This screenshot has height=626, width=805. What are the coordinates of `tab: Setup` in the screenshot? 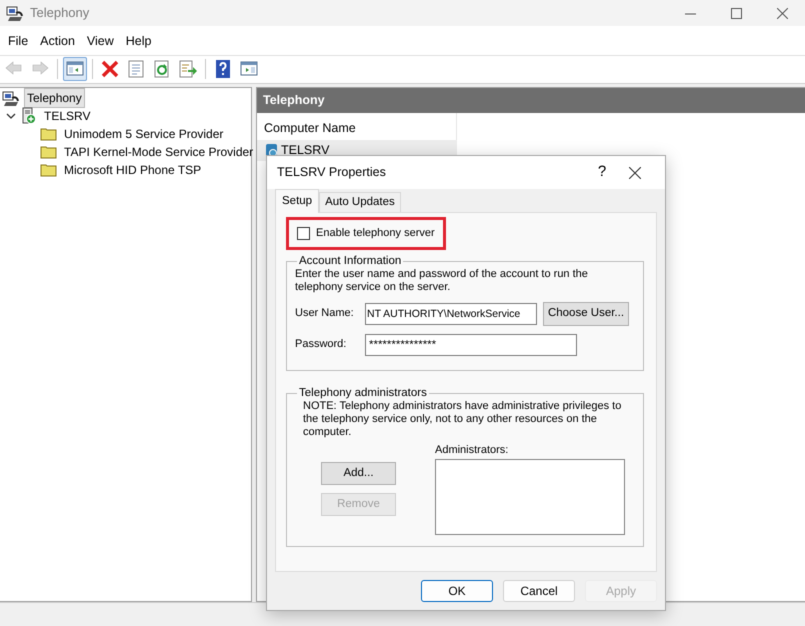 It's located at (297, 200).